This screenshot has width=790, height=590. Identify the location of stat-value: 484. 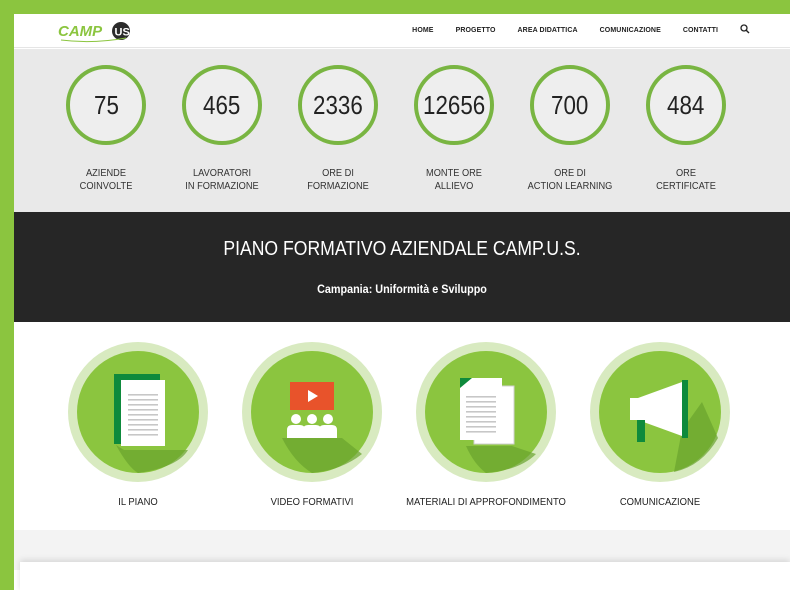
(686, 104).